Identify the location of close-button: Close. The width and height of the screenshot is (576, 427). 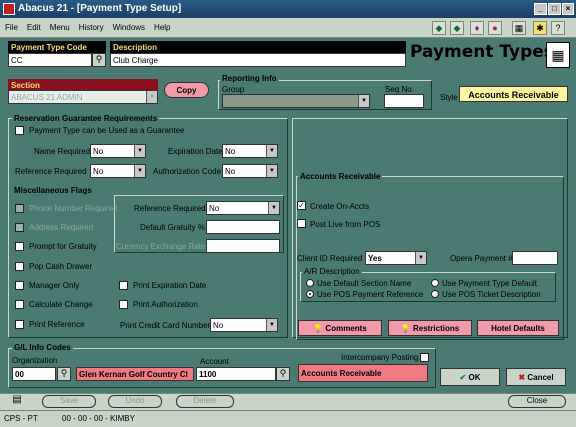
(537, 401).